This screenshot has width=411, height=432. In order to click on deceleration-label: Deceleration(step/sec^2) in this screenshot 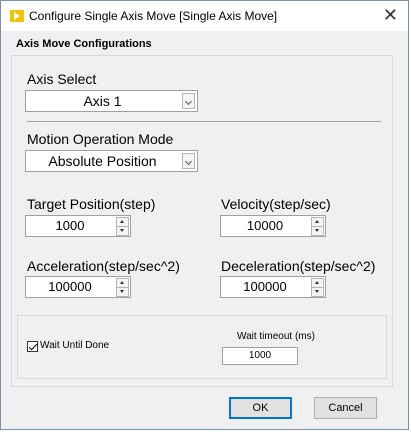, I will do `click(298, 266)`.